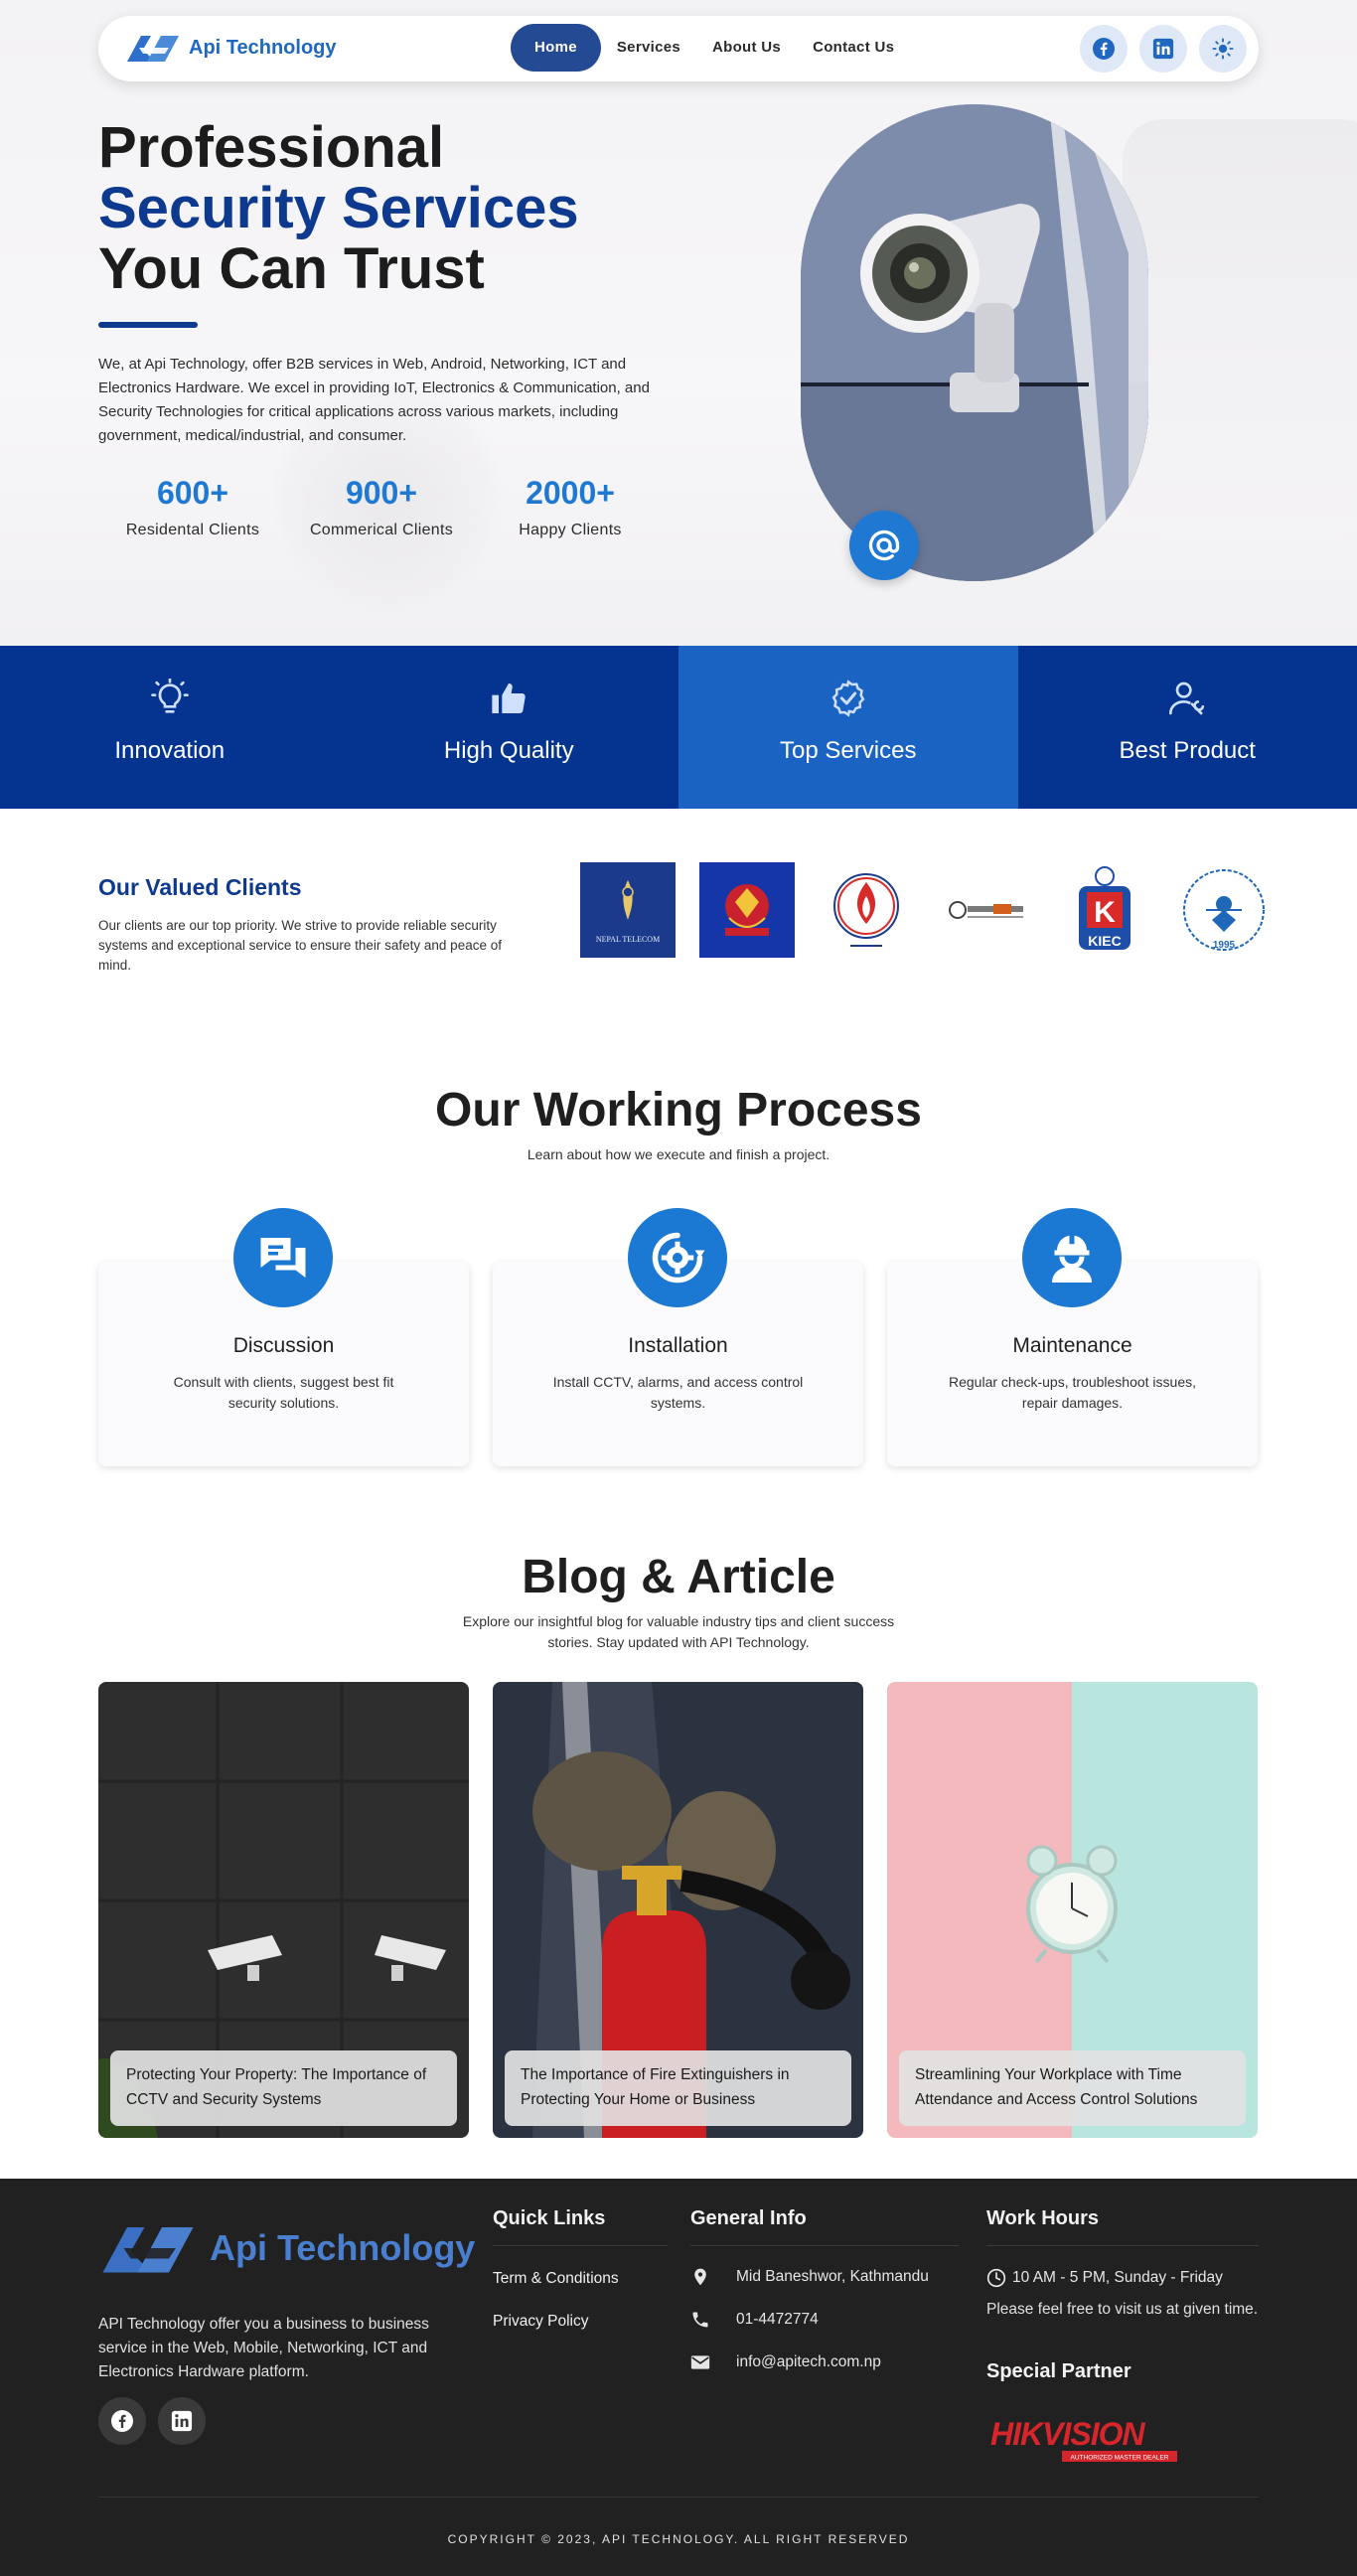 The height and width of the screenshot is (2576, 1357). What do you see at coordinates (975, 342) in the screenshot?
I see `hero-cctv-image` at bounding box center [975, 342].